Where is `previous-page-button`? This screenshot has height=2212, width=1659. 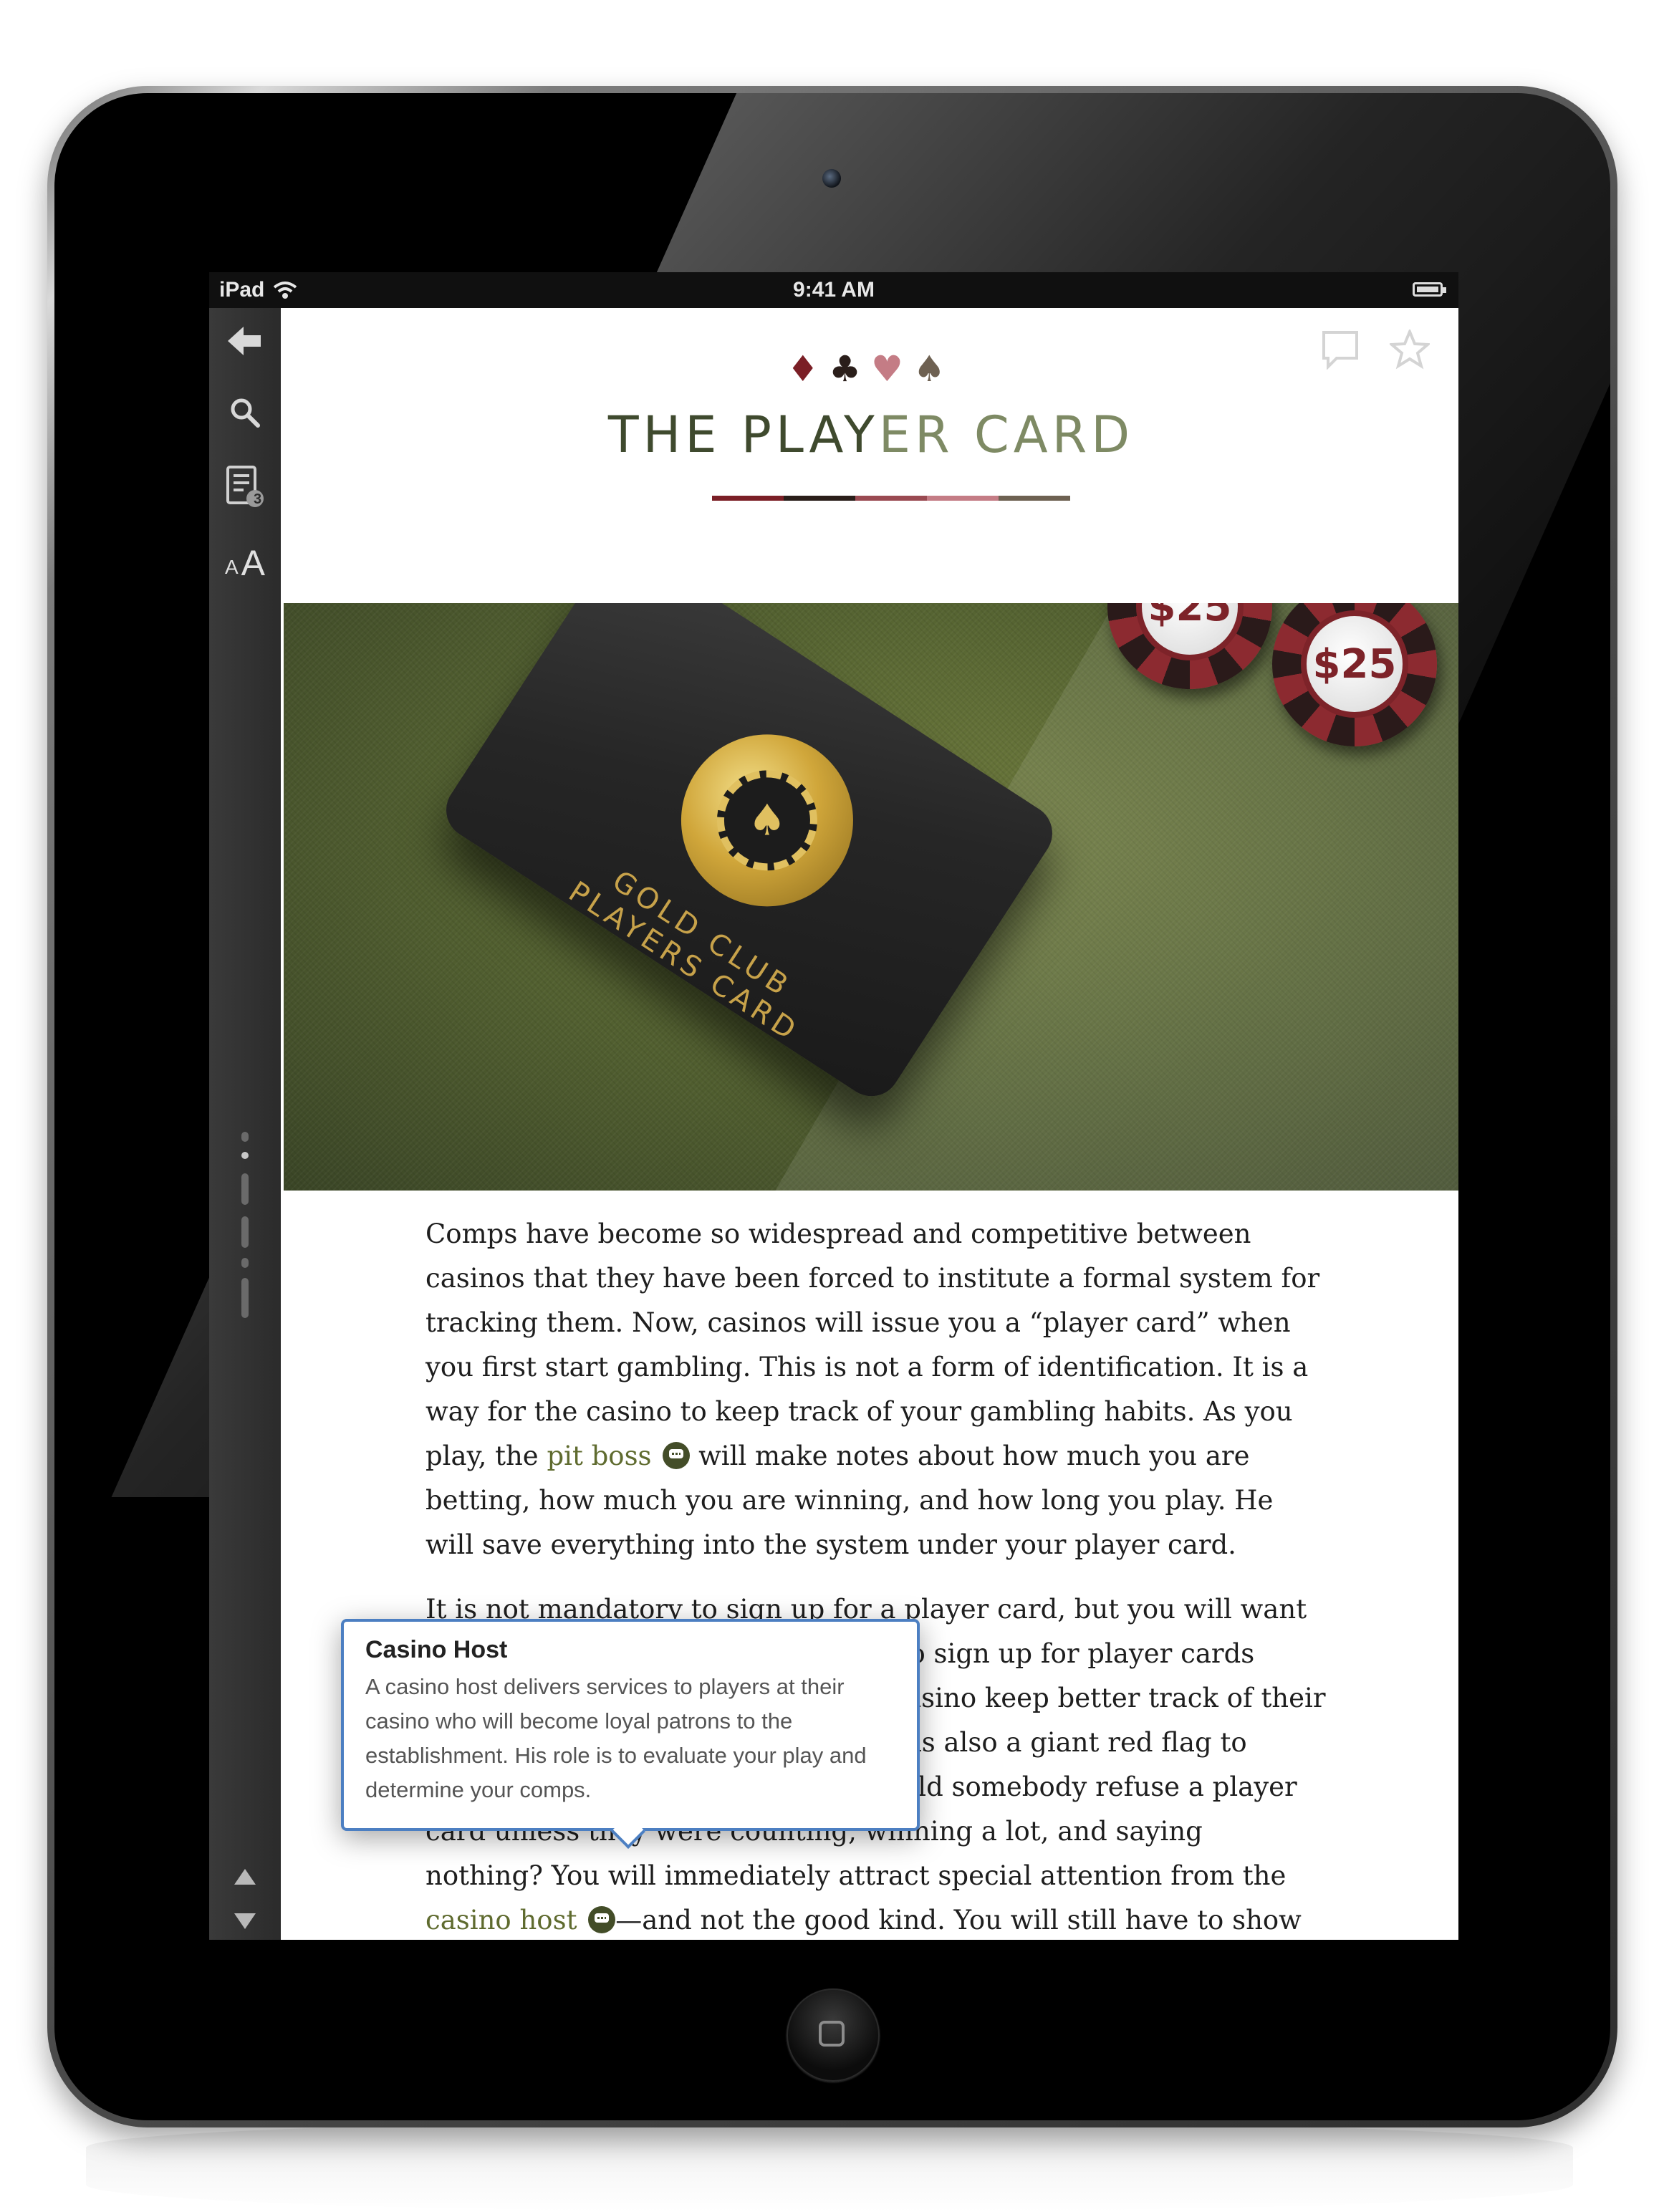 previous-page-button is located at coordinates (245, 1876).